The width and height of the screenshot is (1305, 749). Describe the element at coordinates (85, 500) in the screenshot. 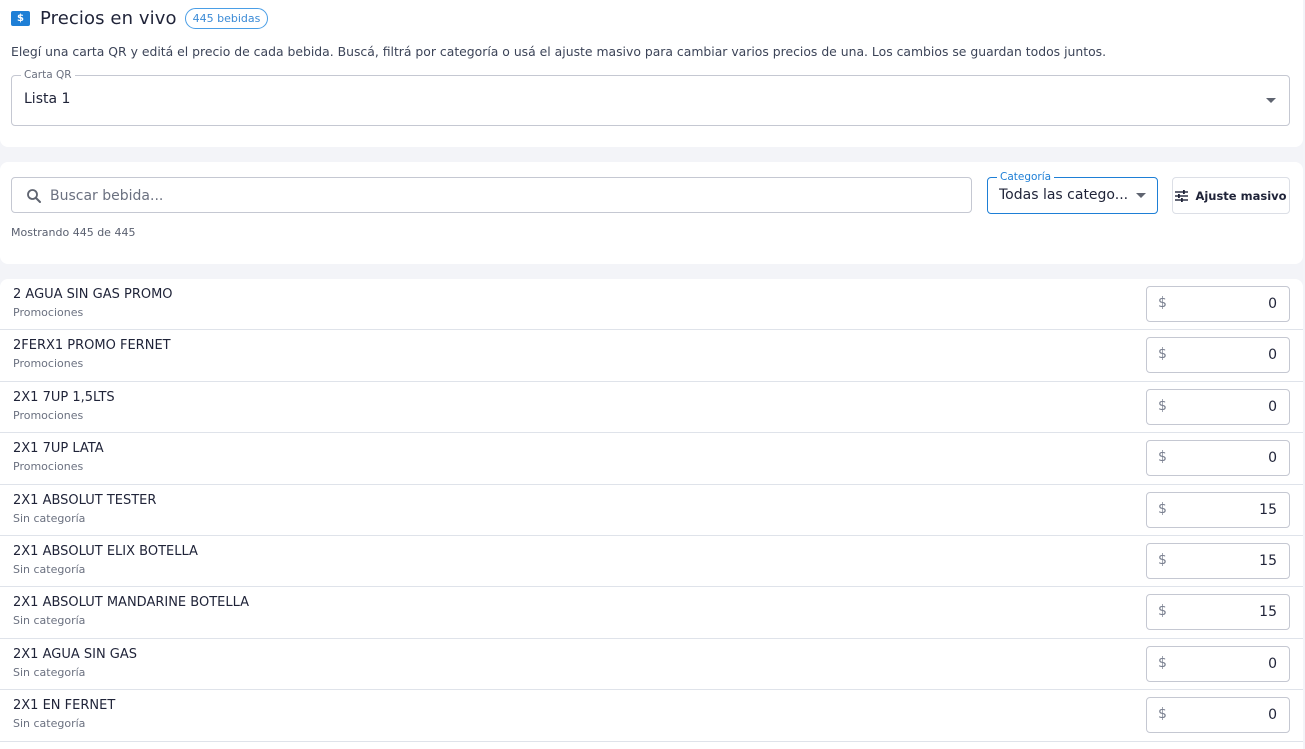

I see `item-name: 2X1 ABSOLUT TESTER` at that location.